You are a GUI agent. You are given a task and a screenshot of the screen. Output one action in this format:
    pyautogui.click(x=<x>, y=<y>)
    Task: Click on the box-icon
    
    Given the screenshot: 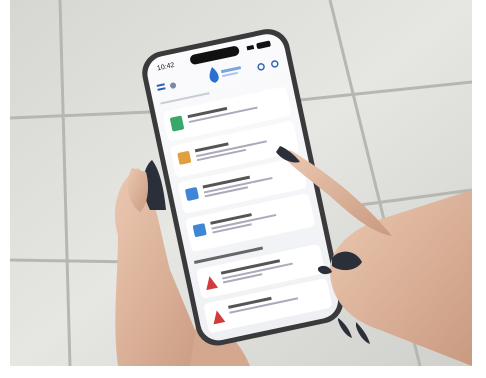 What is the action you would take?
    pyautogui.click(x=192, y=194)
    